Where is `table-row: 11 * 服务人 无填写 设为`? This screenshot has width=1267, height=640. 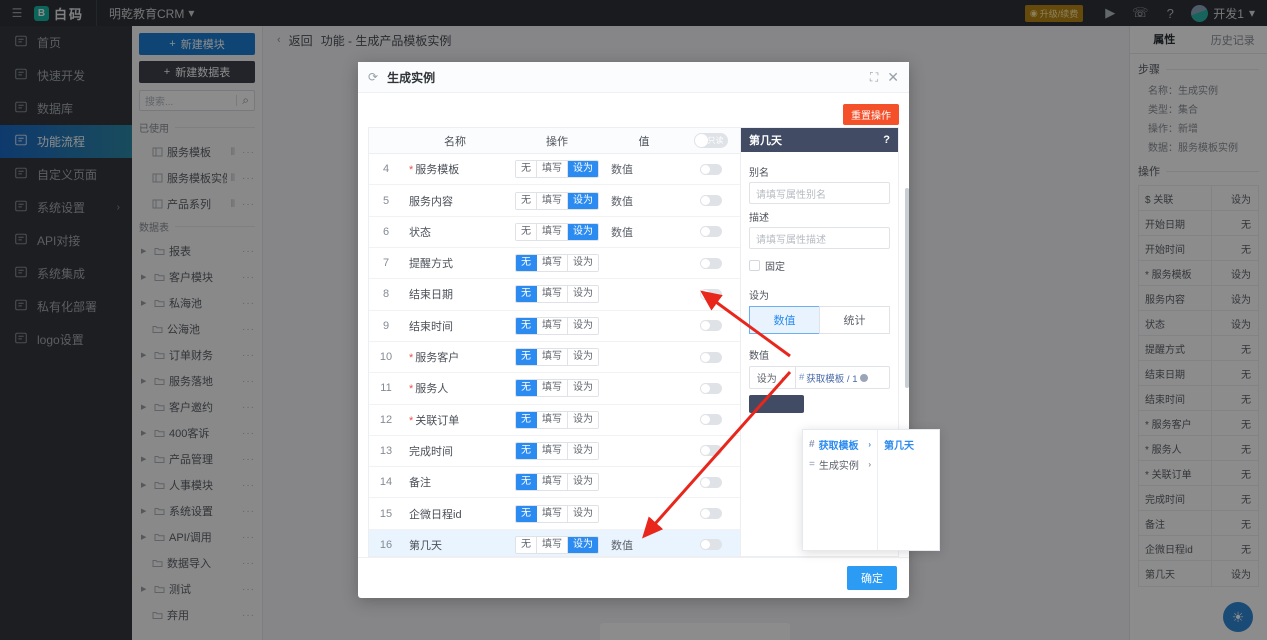 table-row: 11 * 服务人 无填写 设为 is located at coordinates (554, 389).